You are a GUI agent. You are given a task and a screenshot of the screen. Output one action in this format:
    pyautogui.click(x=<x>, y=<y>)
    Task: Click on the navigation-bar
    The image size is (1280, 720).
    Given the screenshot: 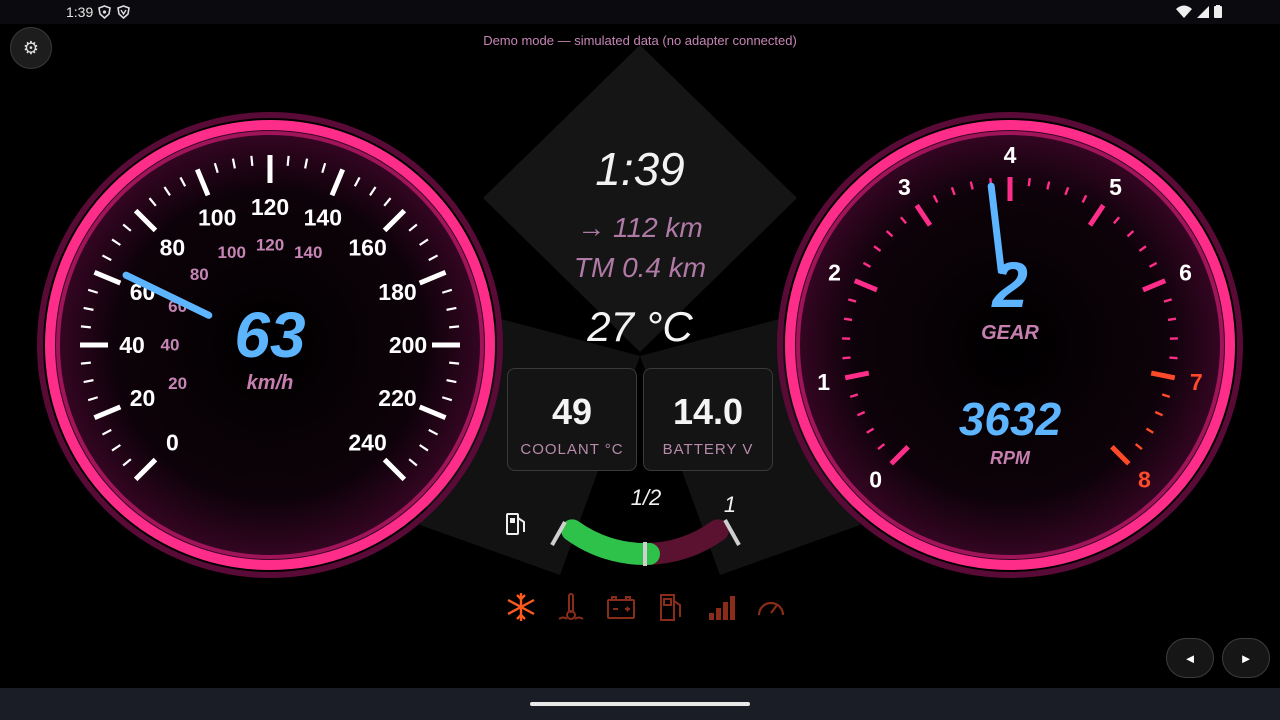 What is the action you would take?
    pyautogui.click(x=640, y=704)
    